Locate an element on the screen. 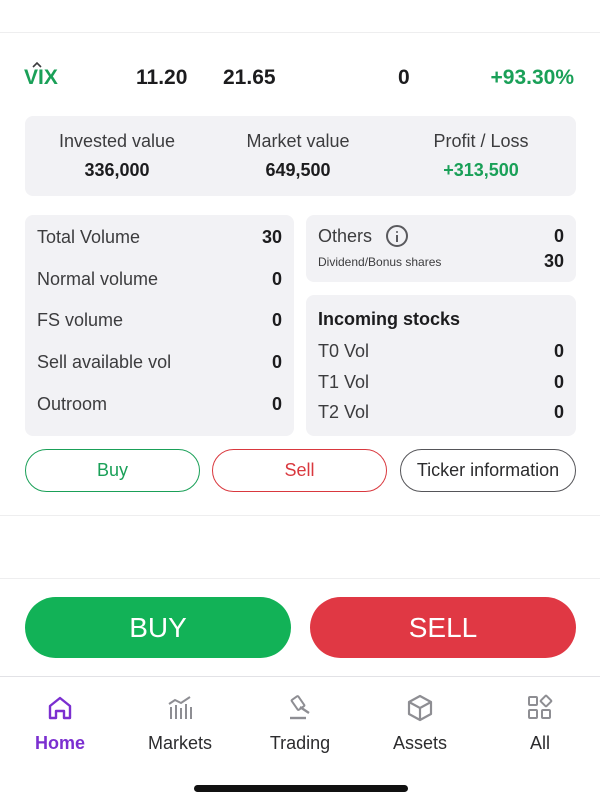  buy-outline-button: Buy is located at coordinates (112, 470).